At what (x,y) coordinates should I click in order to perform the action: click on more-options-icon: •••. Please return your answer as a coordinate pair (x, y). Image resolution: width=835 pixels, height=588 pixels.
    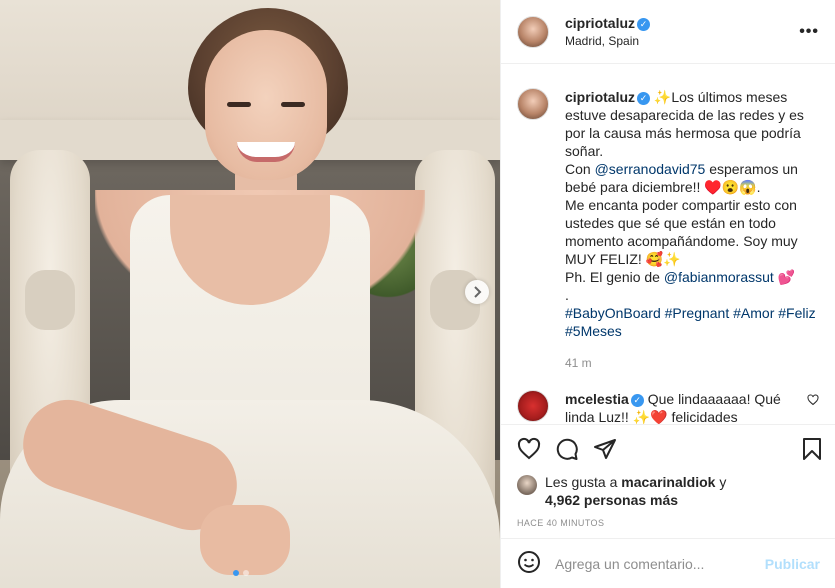
    Looking at the image, I should click on (809, 32).